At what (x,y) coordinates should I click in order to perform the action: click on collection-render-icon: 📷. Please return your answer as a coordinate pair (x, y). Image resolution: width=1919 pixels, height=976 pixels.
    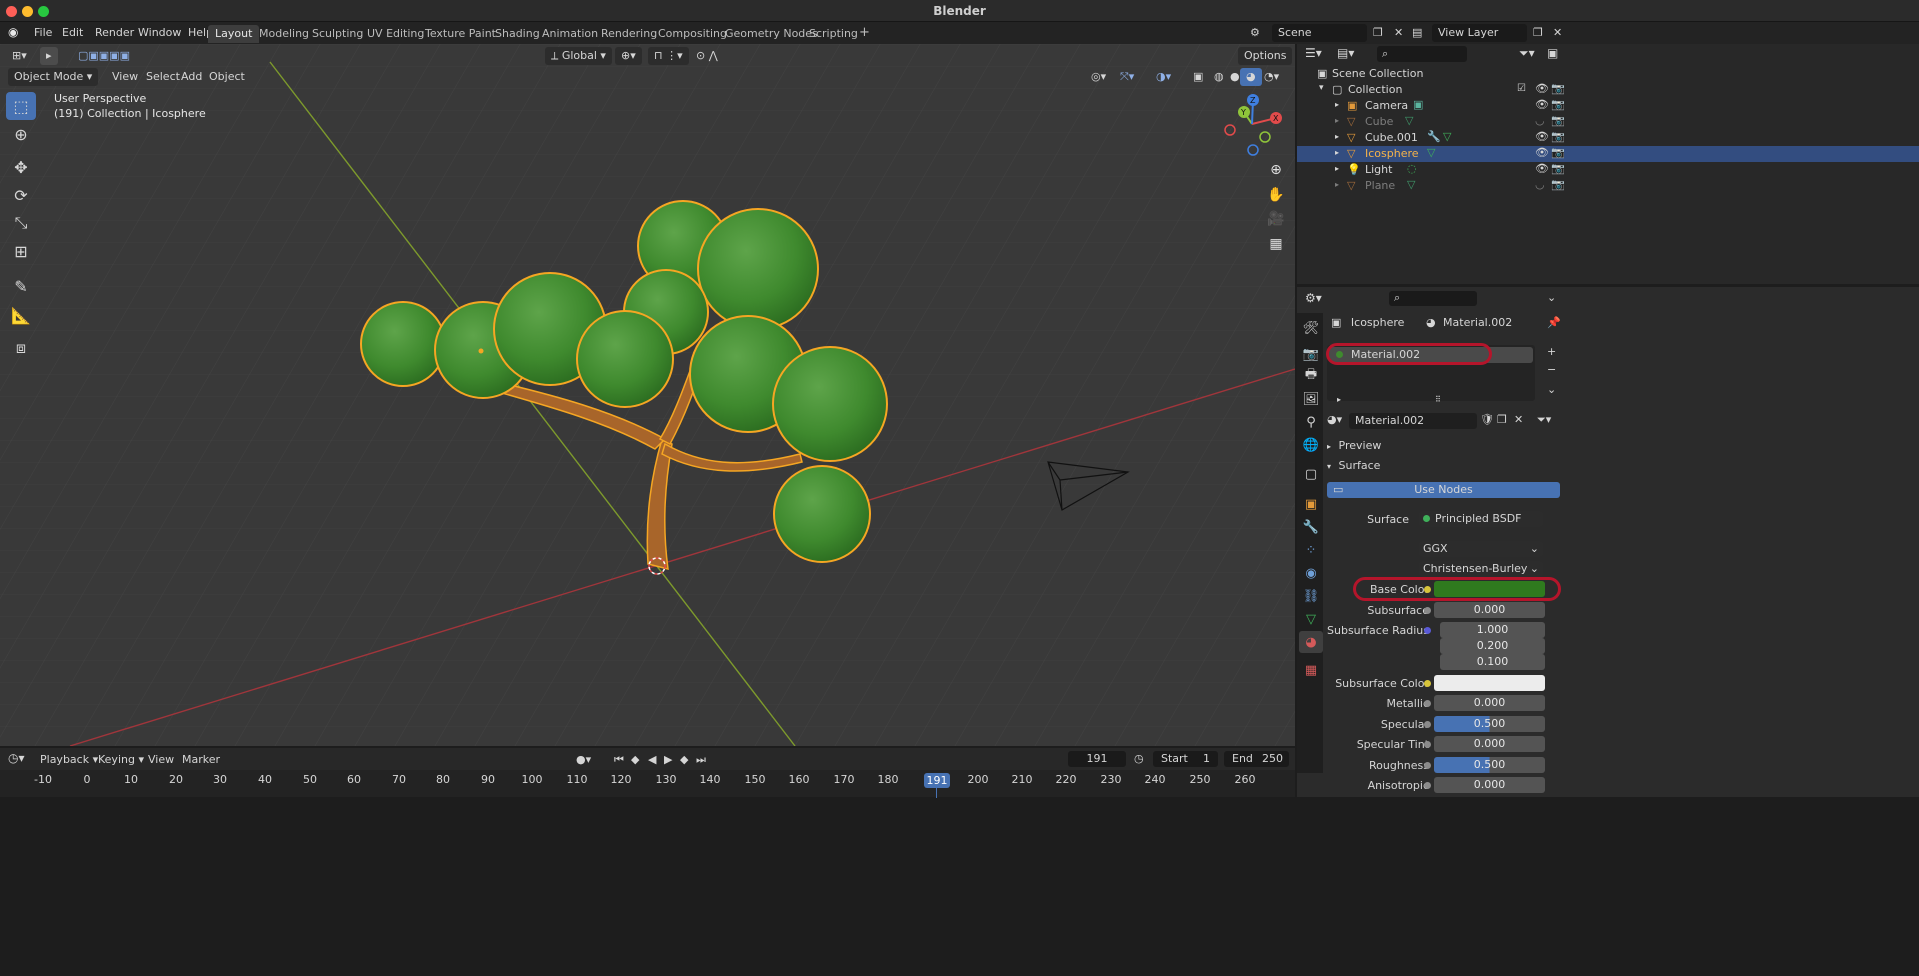
    Looking at the image, I should click on (1558, 88).